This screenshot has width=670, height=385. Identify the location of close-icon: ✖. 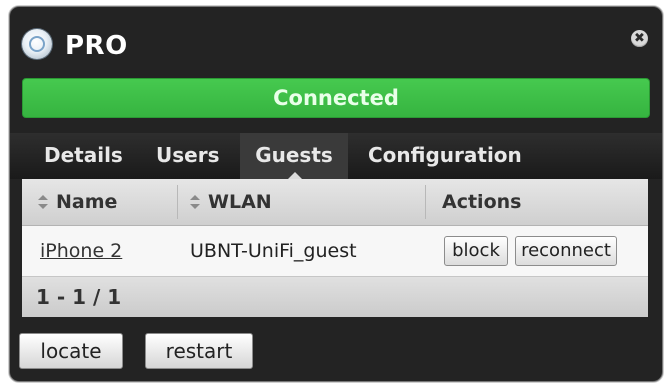
(639, 38).